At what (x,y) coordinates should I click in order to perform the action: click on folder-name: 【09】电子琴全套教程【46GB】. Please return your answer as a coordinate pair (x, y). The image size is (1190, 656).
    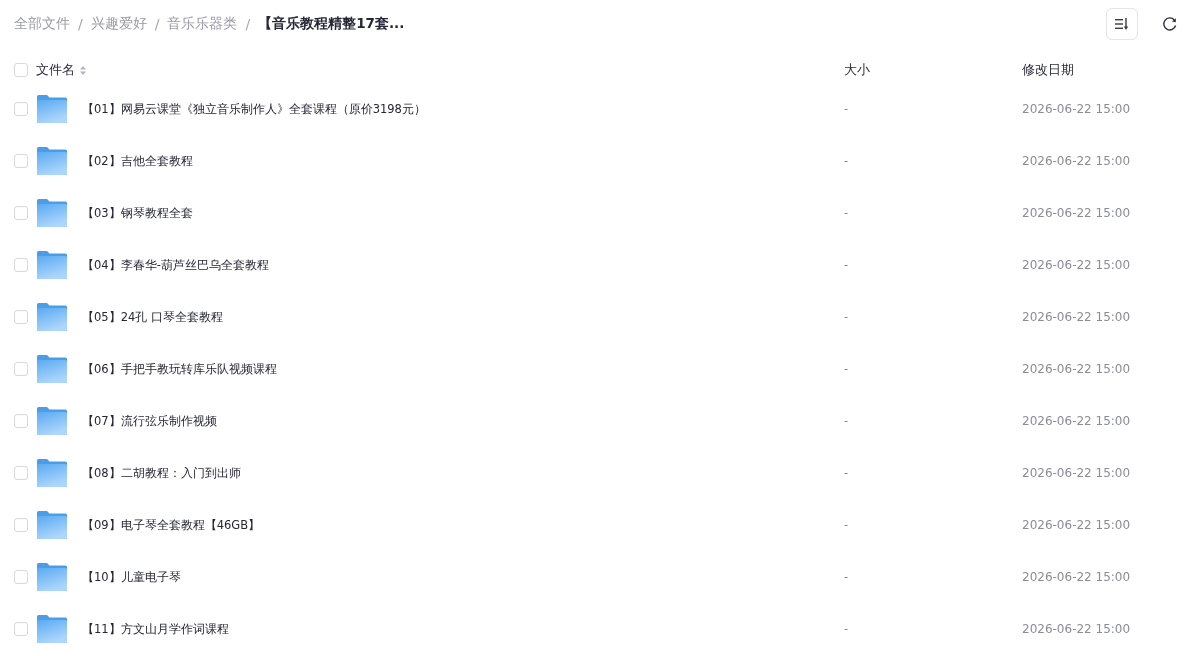
    Looking at the image, I should click on (171, 525).